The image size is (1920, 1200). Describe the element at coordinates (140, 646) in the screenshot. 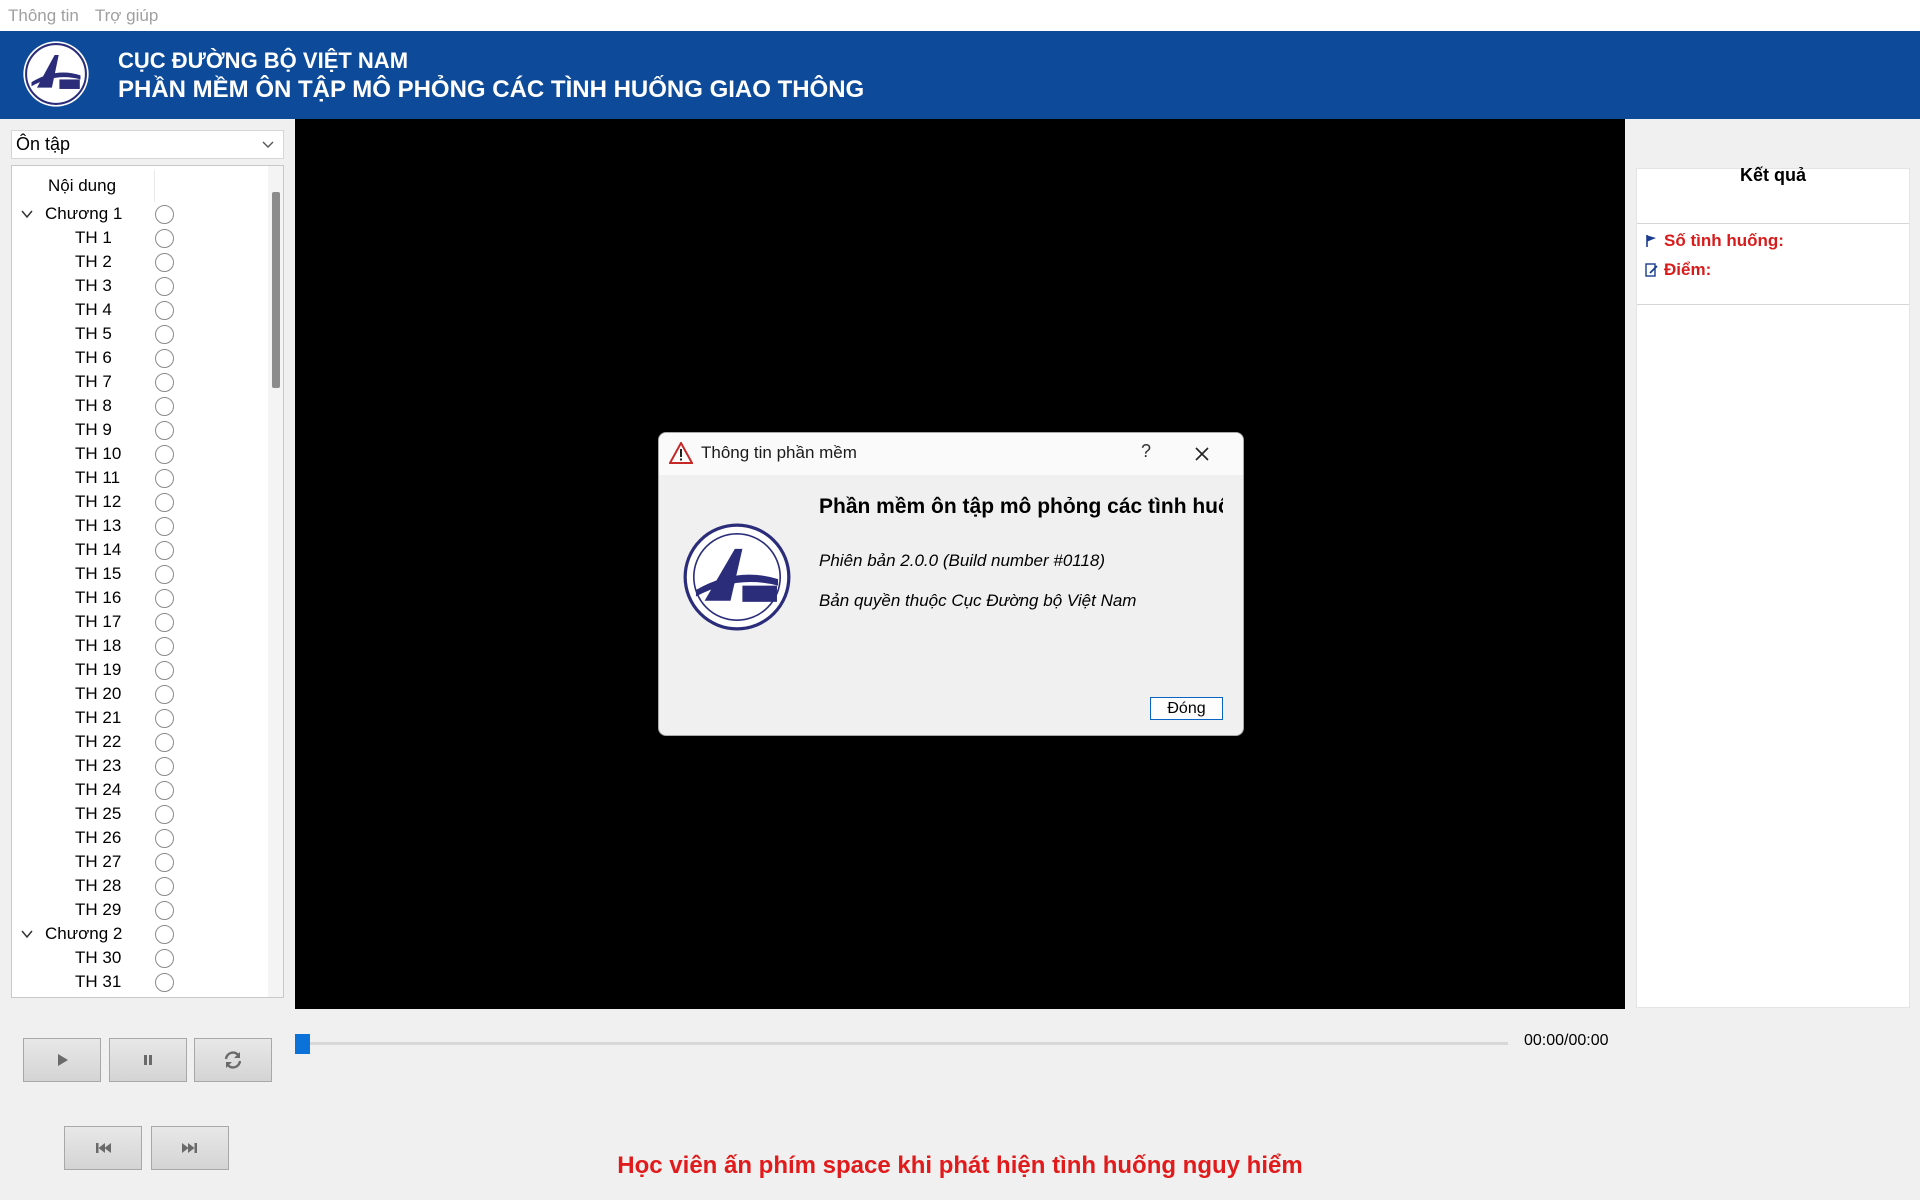

I see `tree-item-row: TH 18` at that location.